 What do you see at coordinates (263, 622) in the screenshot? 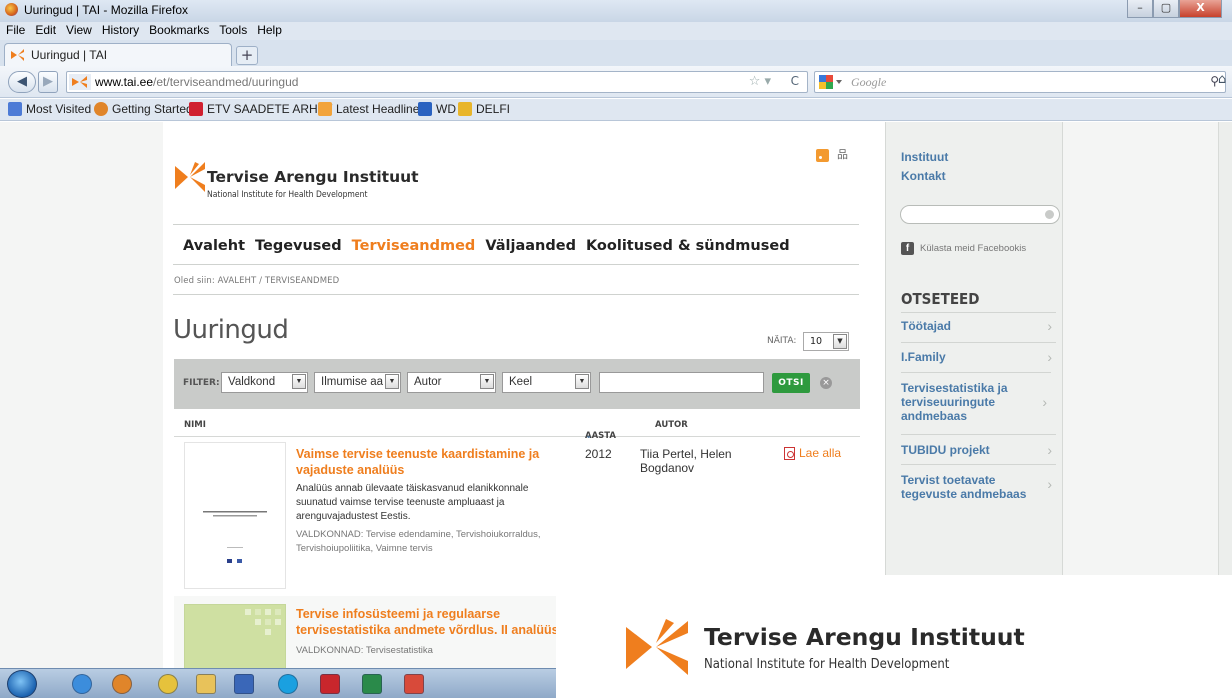
I see `document-cover-image` at bounding box center [263, 622].